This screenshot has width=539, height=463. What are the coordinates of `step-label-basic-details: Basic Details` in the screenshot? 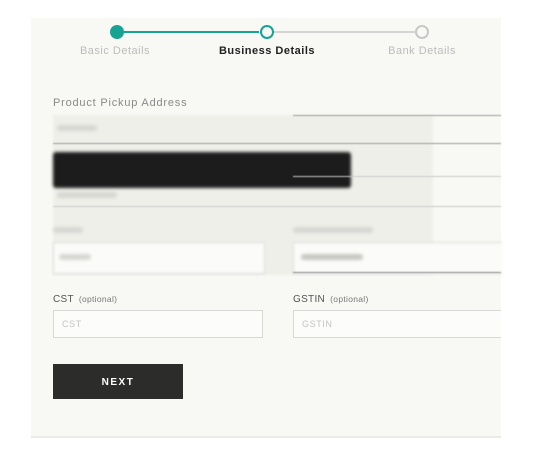 It's located at (115, 51).